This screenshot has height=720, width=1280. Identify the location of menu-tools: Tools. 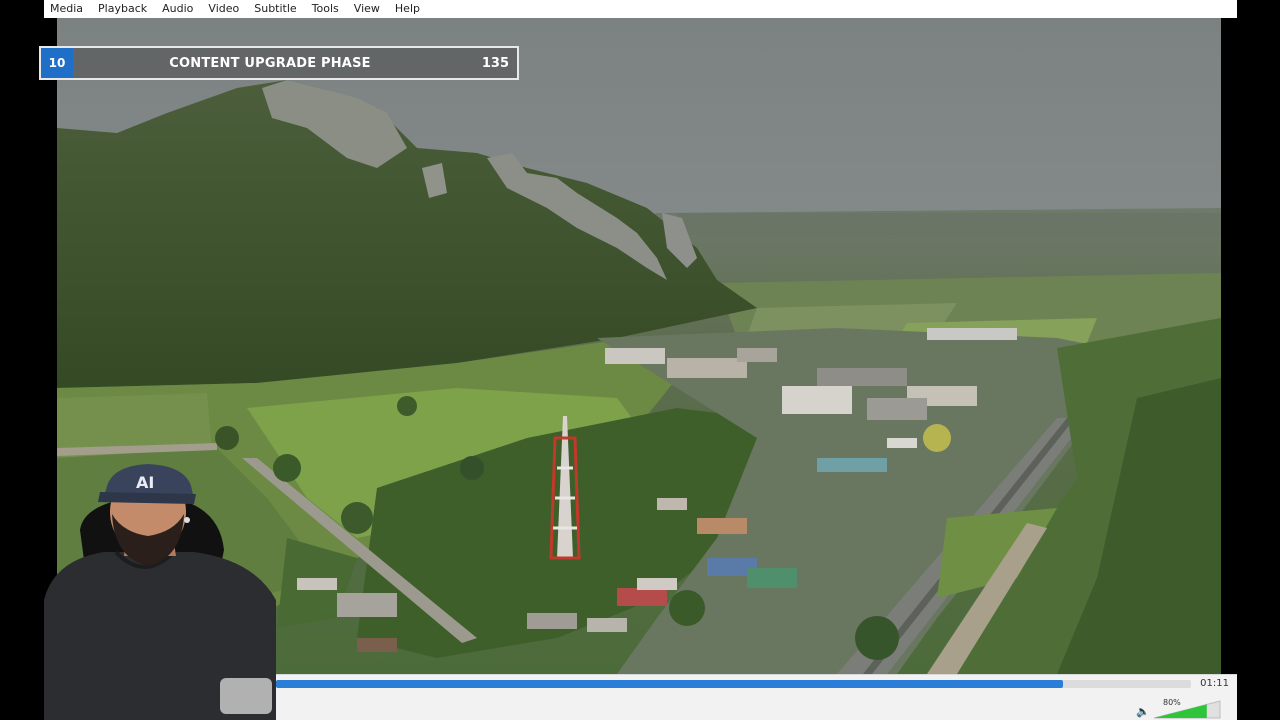
(325, 9).